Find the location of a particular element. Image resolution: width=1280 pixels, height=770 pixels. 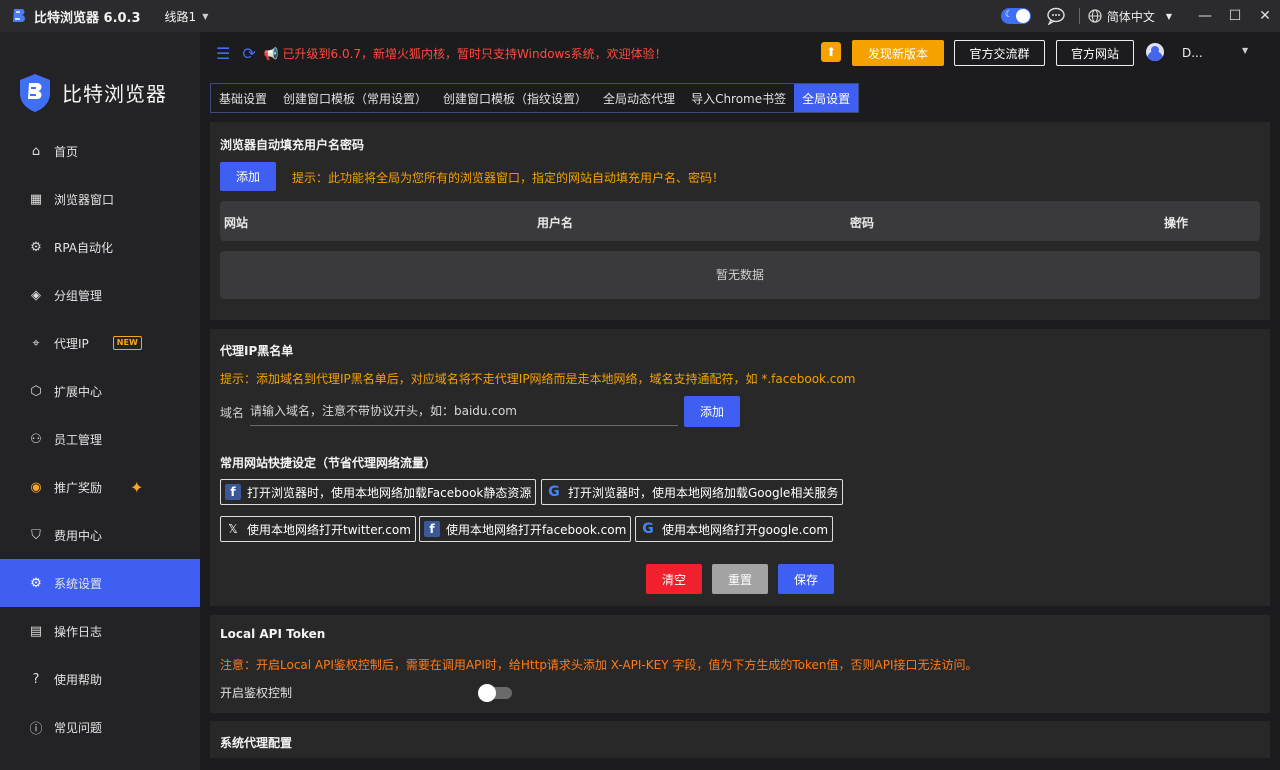

sidebar-item-extensions: ⬡ 扩展中心 is located at coordinates (100, 391).